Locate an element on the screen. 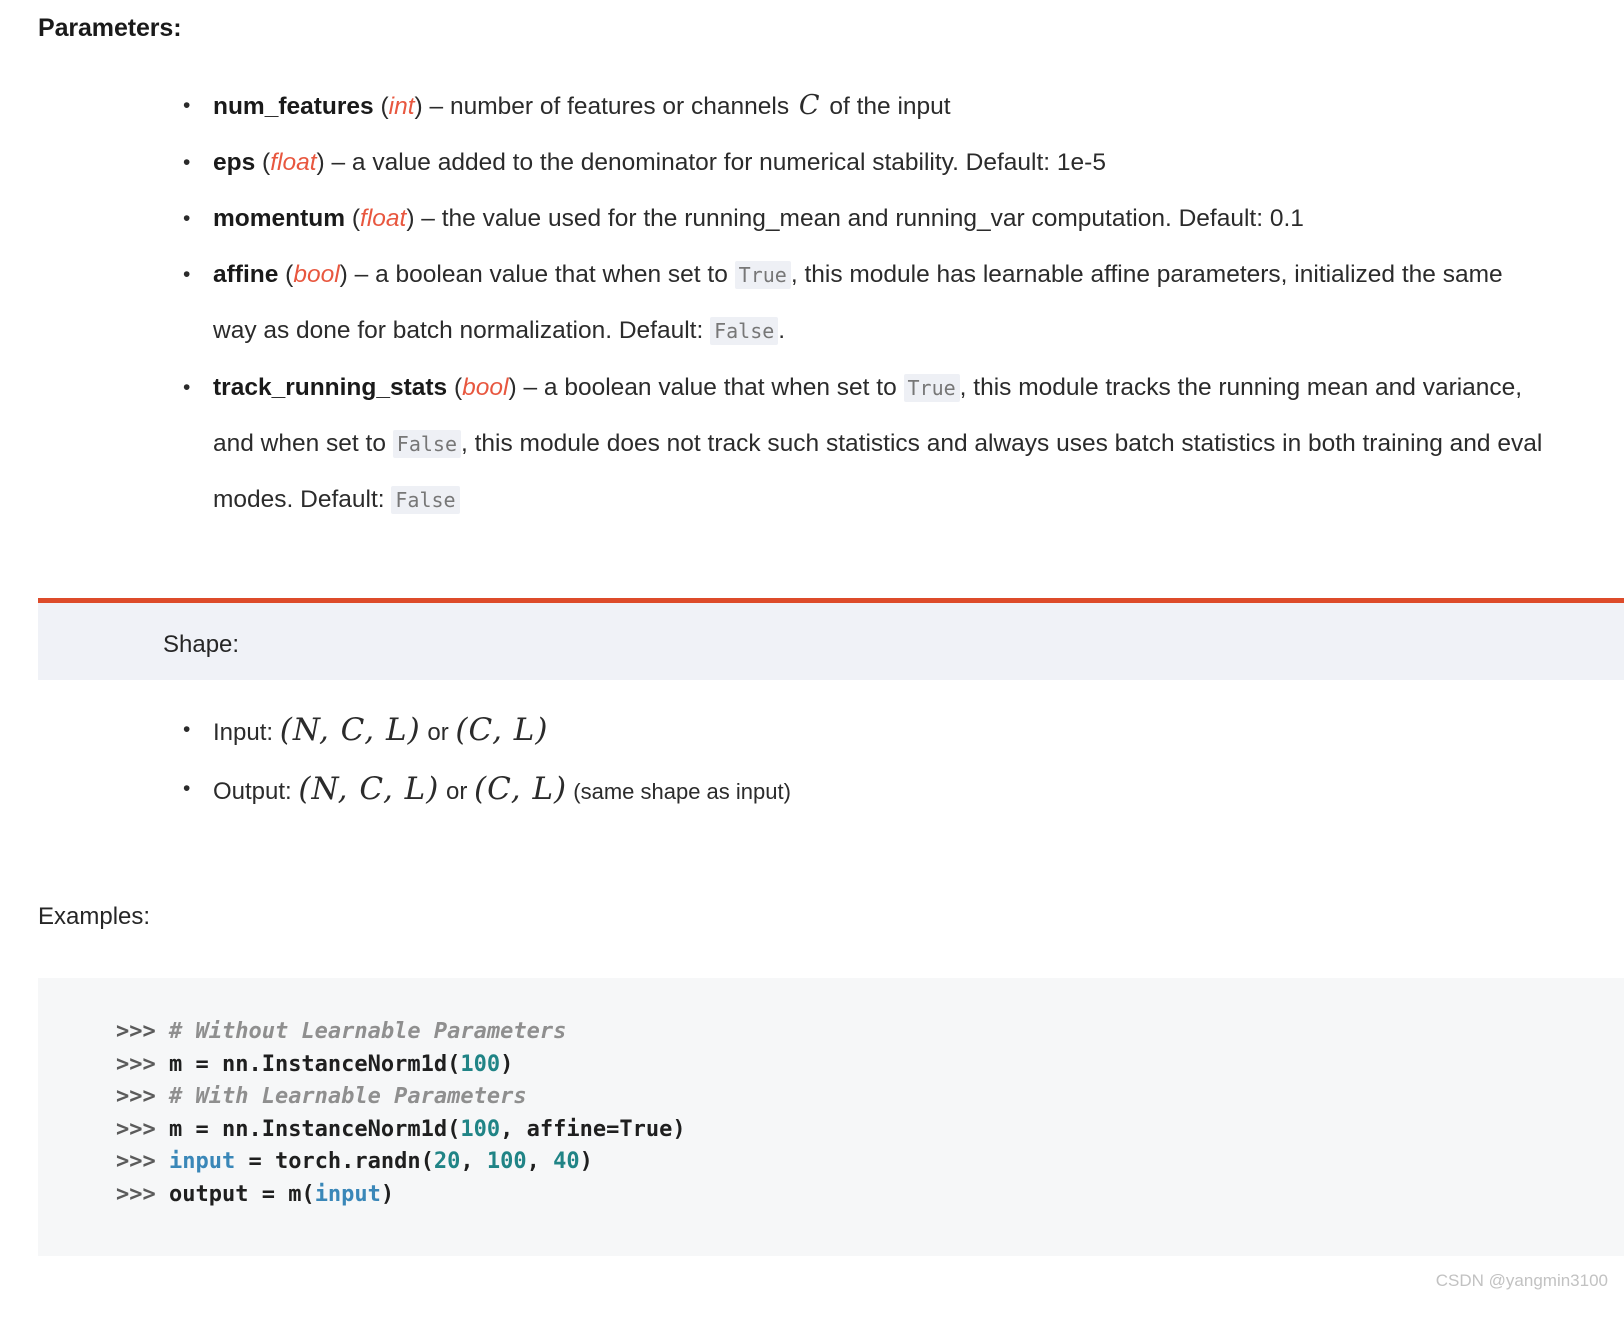 This screenshot has height=1340, width=1624. code-token-plain: output = m( is located at coordinates (241, 1194).